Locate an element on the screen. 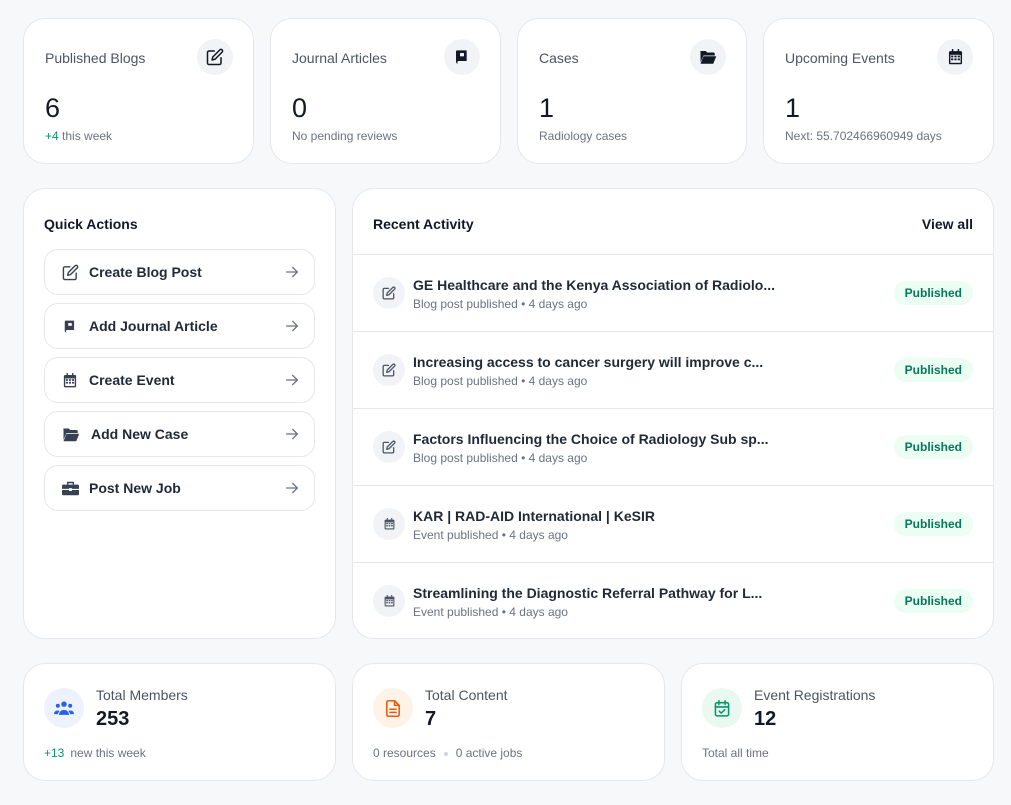 Image resolution: width=1011 pixels, height=805 pixels. stat-sub-text: this week is located at coordinates (85, 136).